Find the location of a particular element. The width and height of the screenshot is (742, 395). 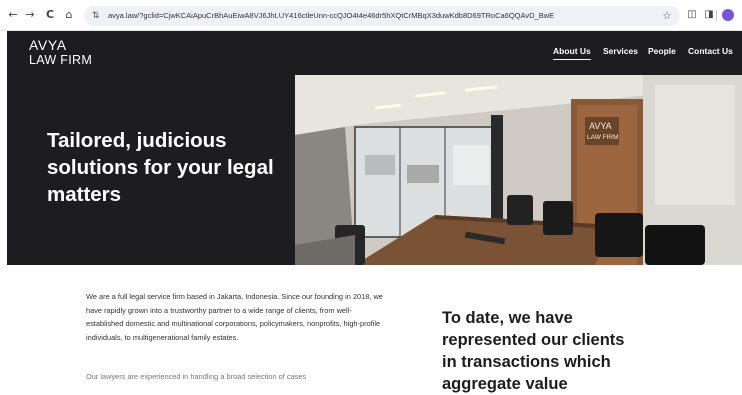

reload-icon: C is located at coordinates (50, 15).